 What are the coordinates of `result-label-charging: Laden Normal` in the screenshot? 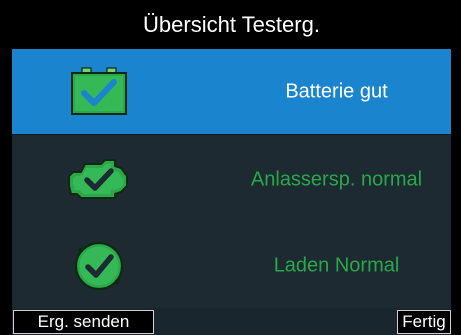 It's located at (336, 265).